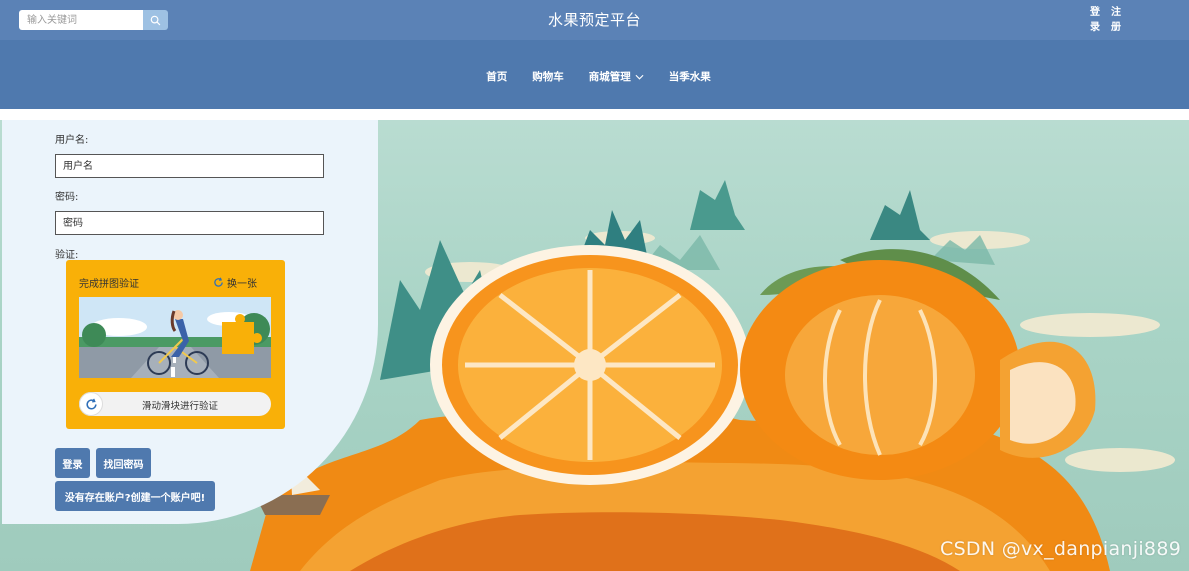 The height and width of the screenshot is (571, 1189). I want to click on nav-item-mall-management: 商城管理, so click(616, 76).